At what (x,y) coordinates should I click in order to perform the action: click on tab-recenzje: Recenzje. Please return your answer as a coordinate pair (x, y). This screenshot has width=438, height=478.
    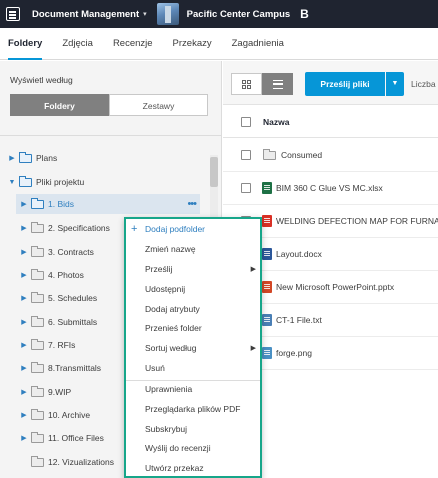
    Looking at the image, I should click on (133, 44).